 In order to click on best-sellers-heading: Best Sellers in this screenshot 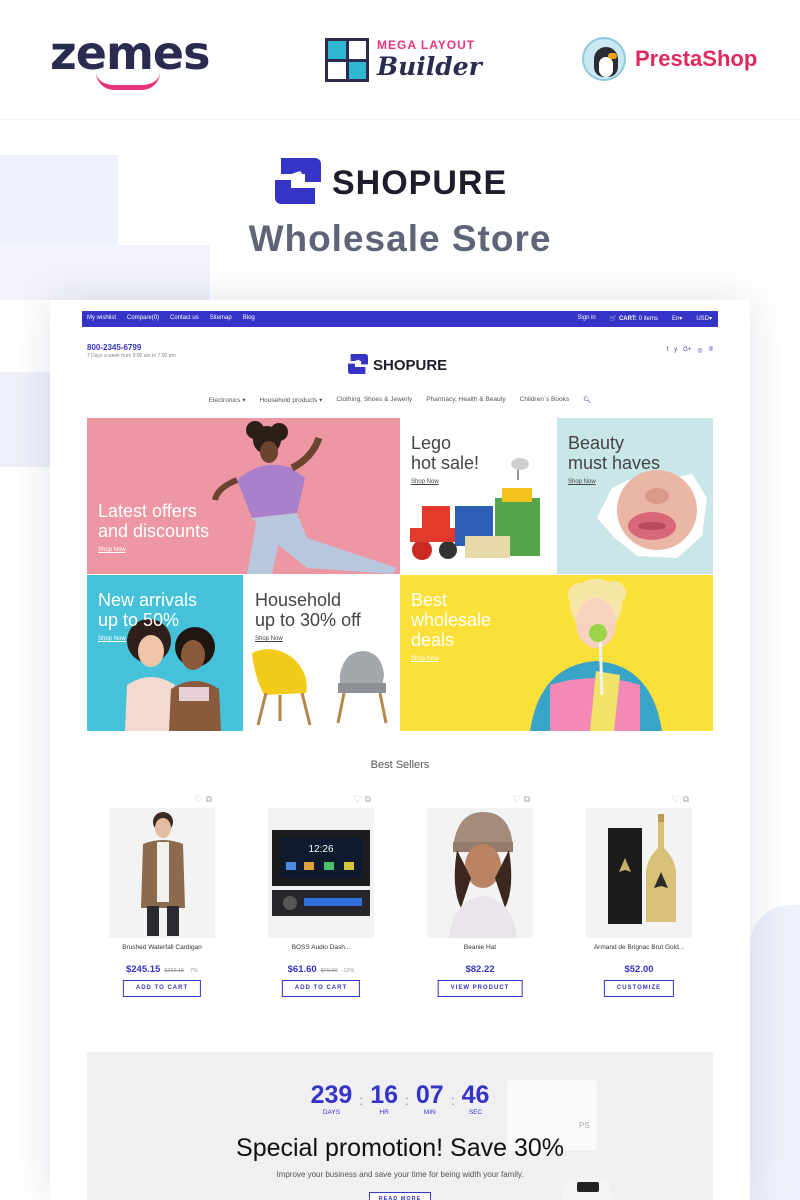, I will do `click(400, 765)`.